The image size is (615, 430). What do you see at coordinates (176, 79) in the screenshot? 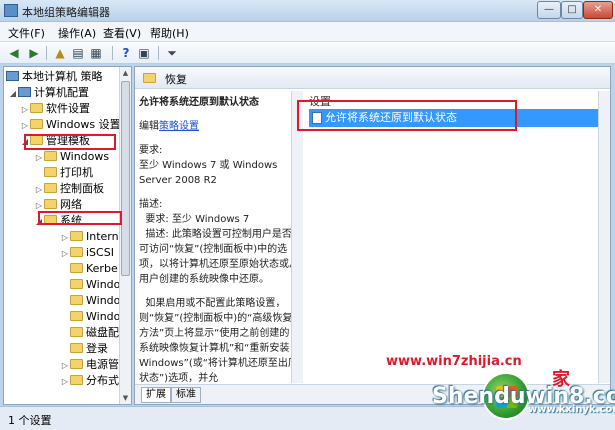
I see `content-header-title: 恢复` at bounding box center [176, 79].